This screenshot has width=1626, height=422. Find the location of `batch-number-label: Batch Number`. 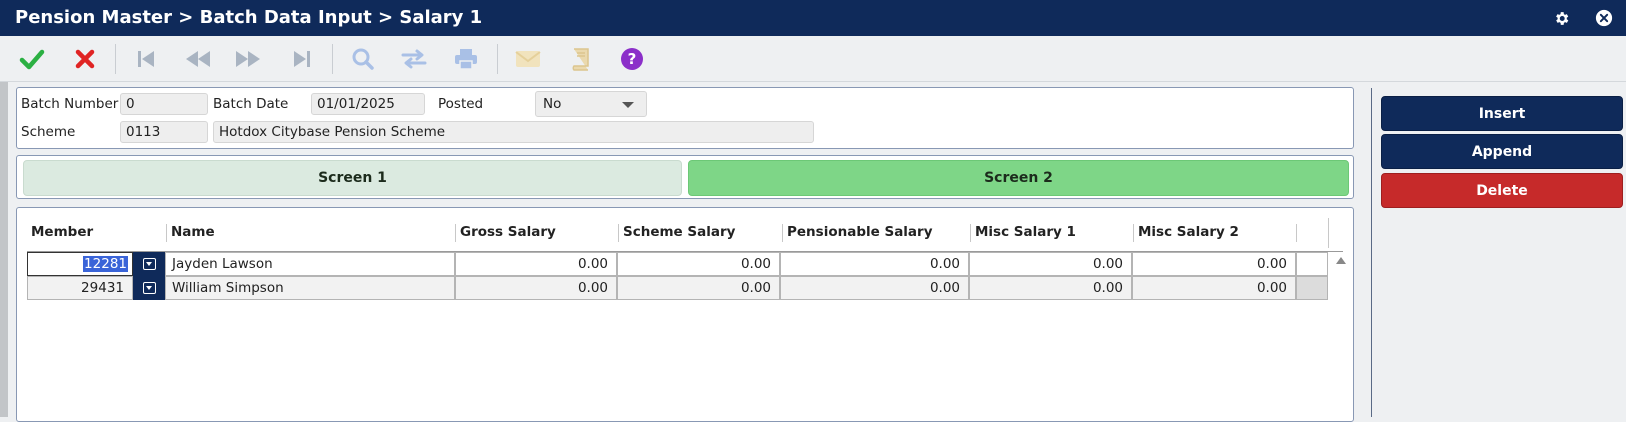

batch-number-label: Batch Number is located at coordinates (70, 104).